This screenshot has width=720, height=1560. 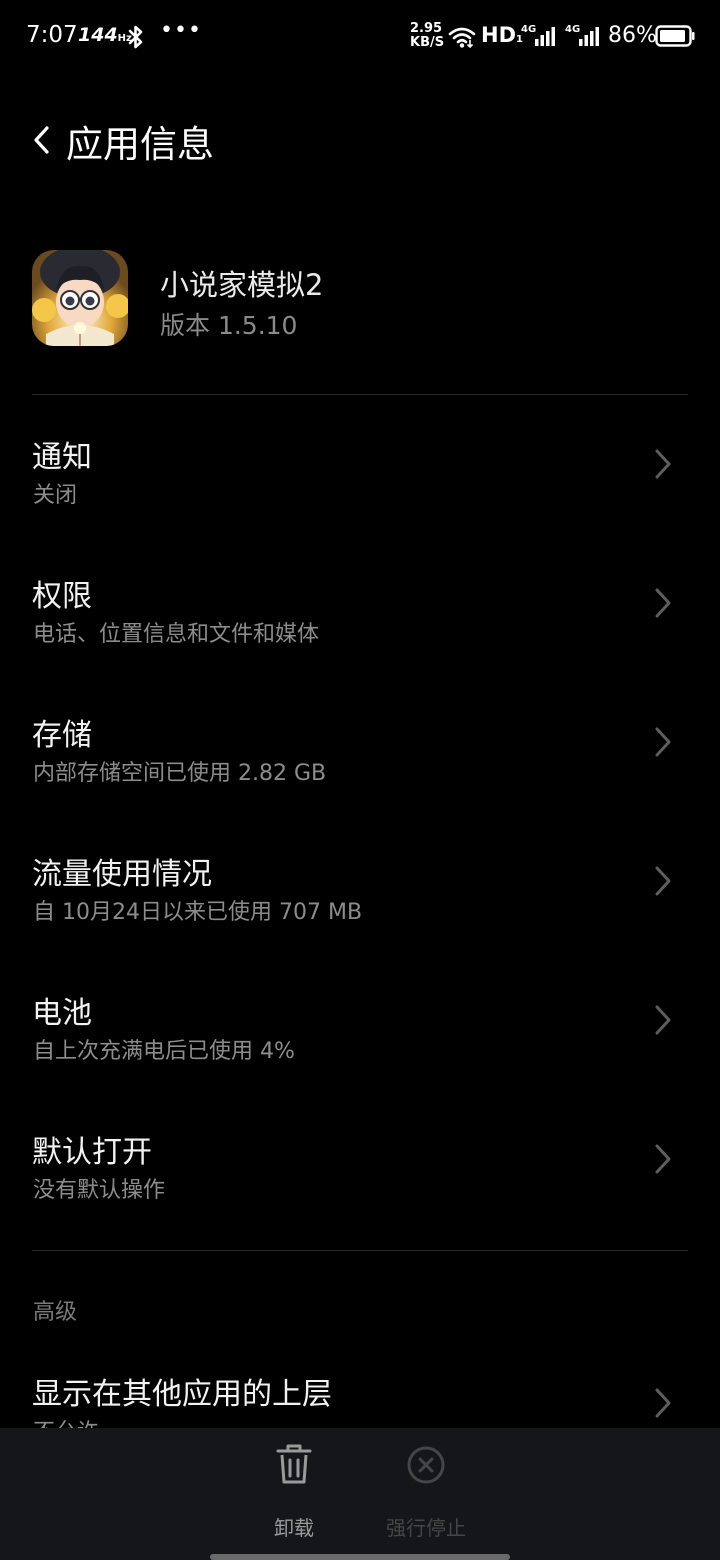 What do you see at coordinates (92, 1152) in the screenshot?
I see `row-title: 默认打开` at bounding box center [92, 1152].